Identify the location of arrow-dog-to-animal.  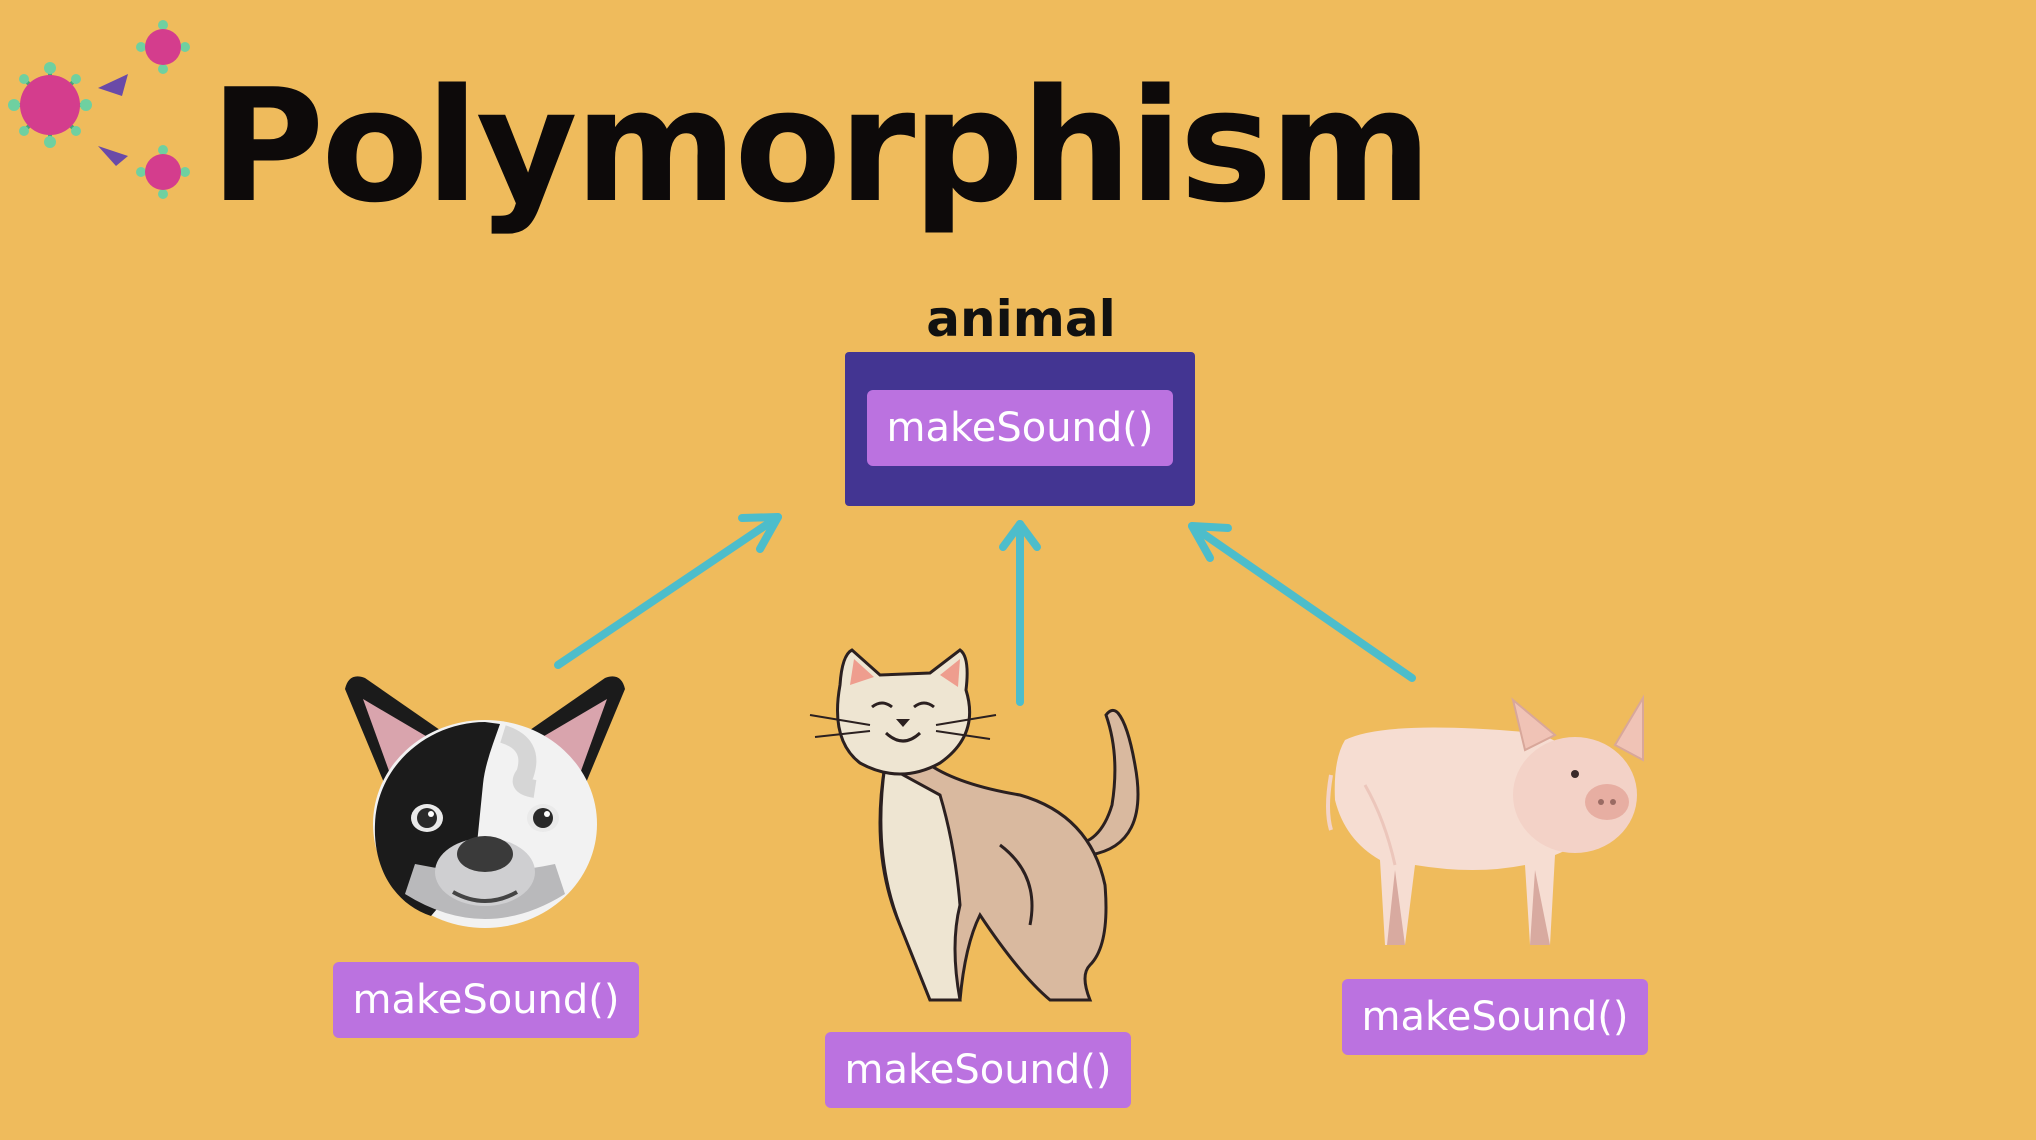
(668, 591).